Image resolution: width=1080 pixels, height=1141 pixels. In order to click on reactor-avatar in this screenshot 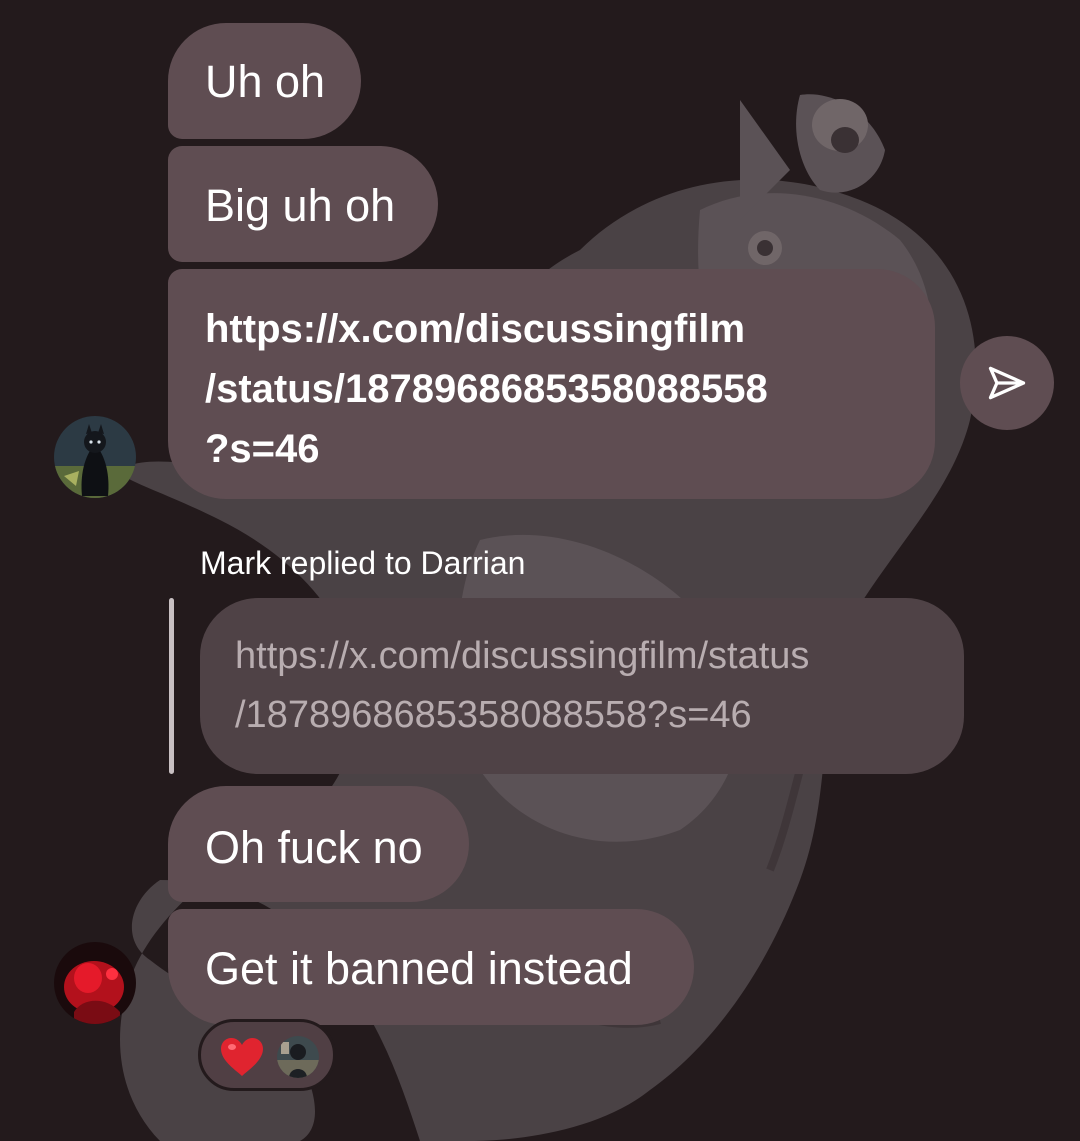, I will do `click(298, 1057)`.